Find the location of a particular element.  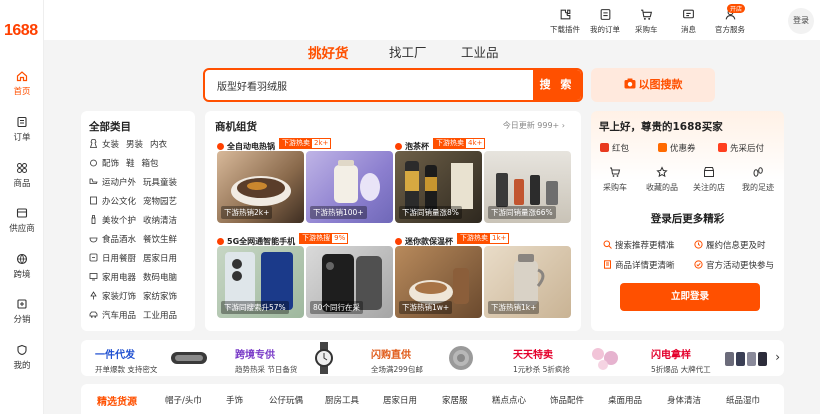

search-button: 搜 索 is located at coordinates (557, 85).